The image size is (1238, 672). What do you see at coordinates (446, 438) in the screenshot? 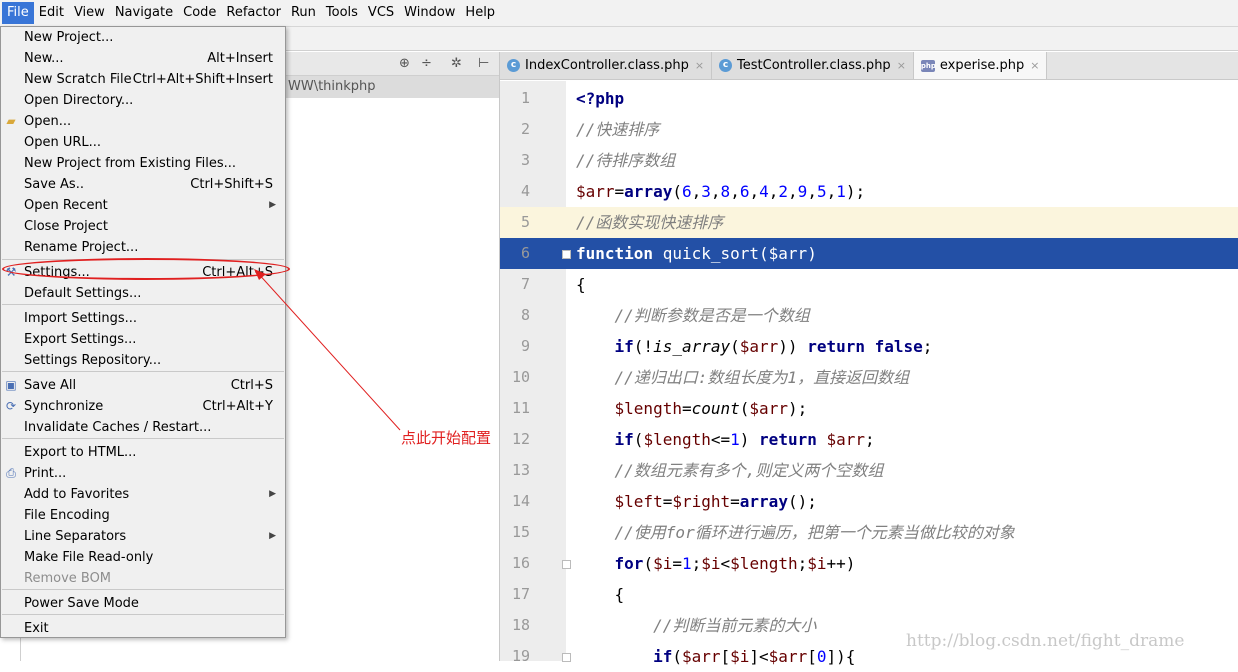
I see `annotation-text: 点此开始配置` at bounding box center [446, 438].